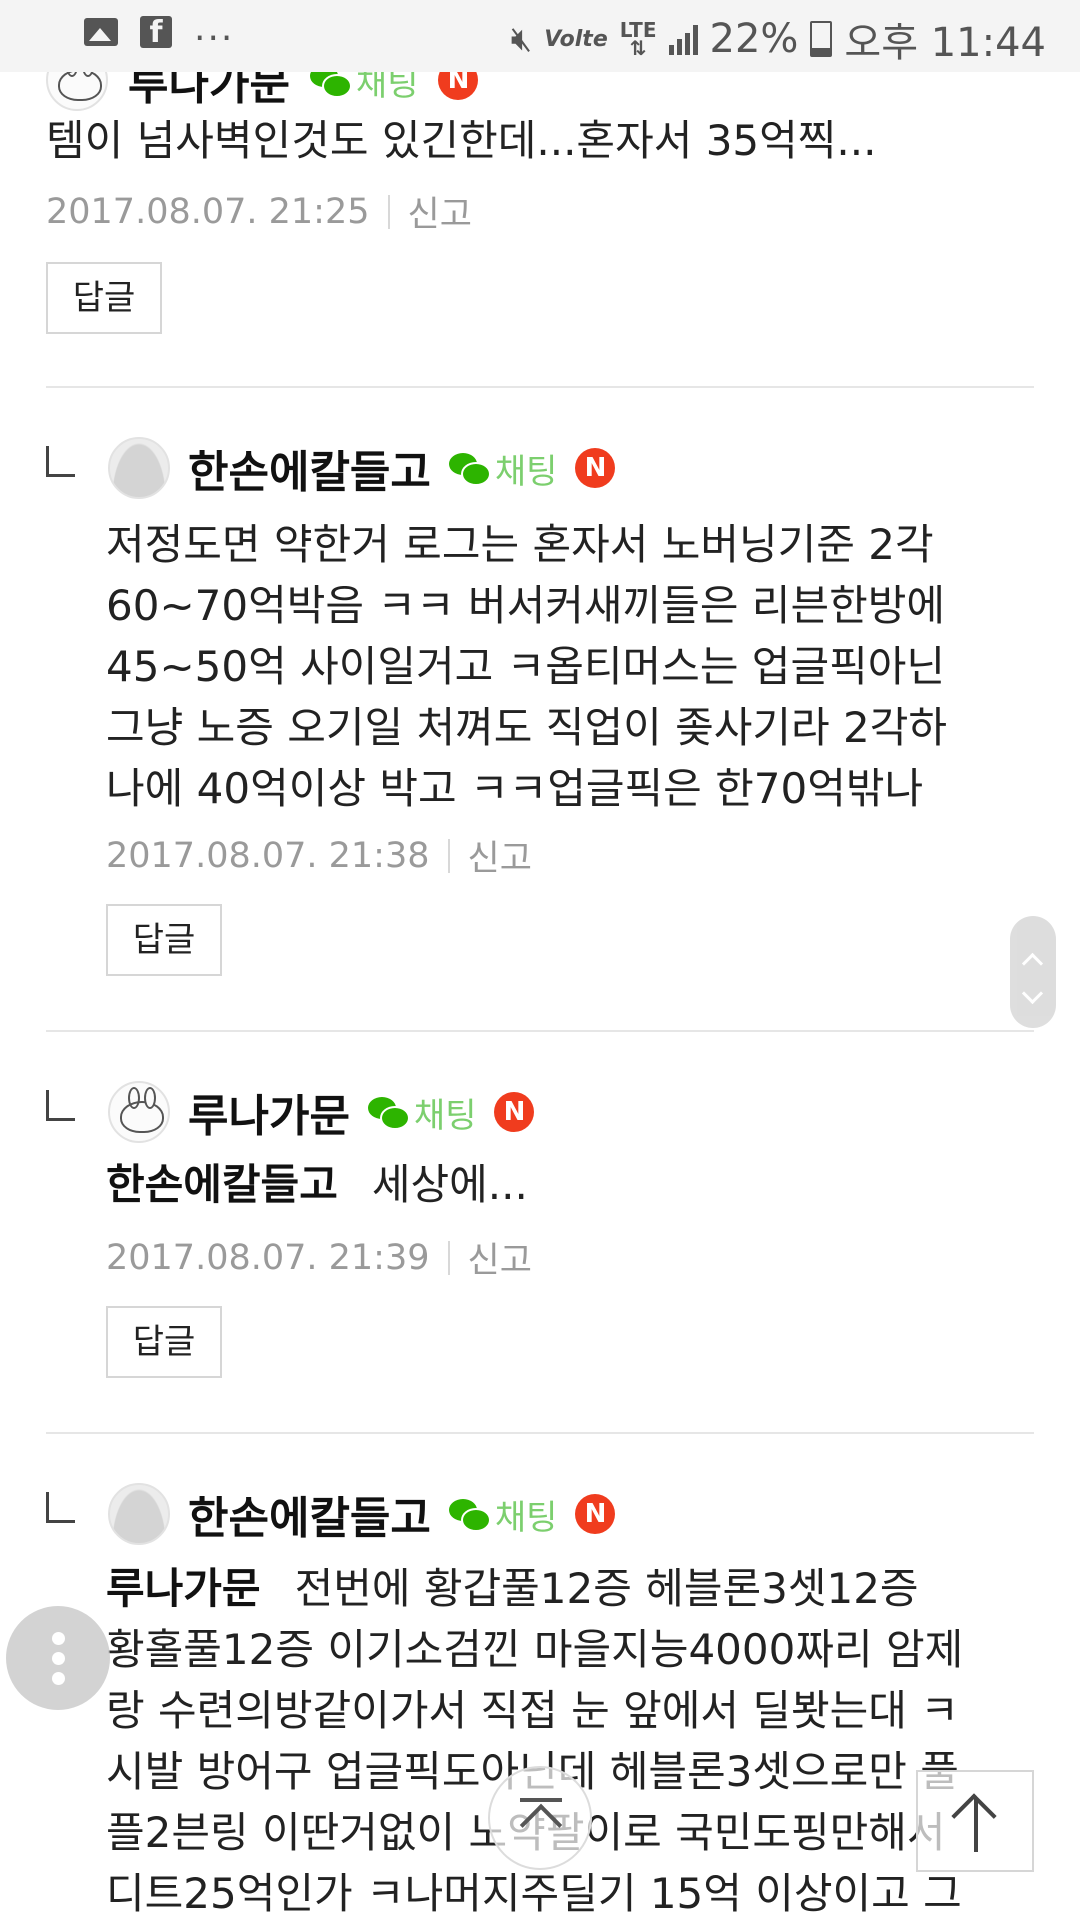 The height and width of the screenshot is (1924, 1080). Describe the element at coordinates (156, 32) in the screenshot. I see `facebook-icon: f` at that location.